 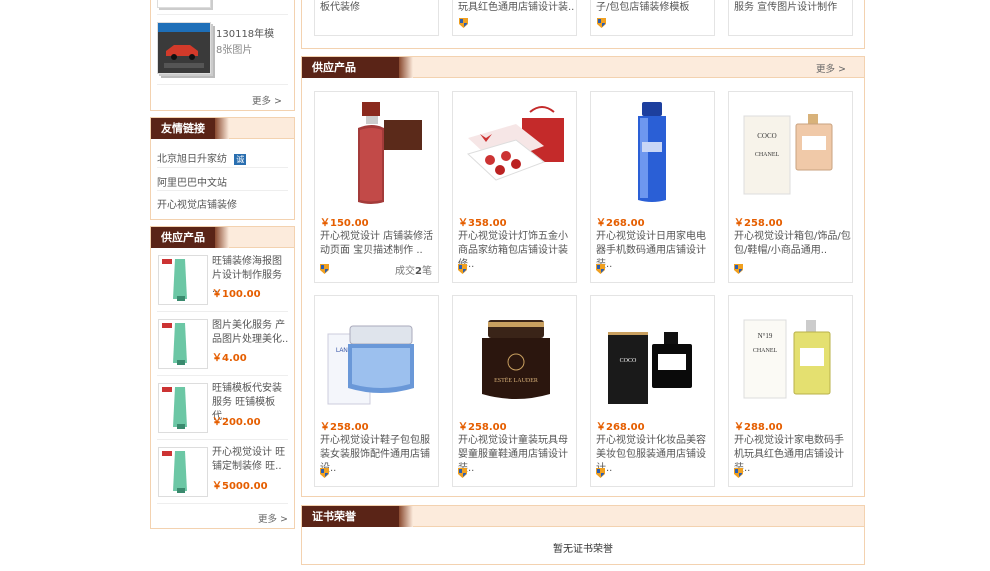 What do you see at coordinates (655, 251) in the screenshot?
I see `product-name: 开心视觉设计日用家电电器手机数码通用店铺设计装..` at bounding box center [655, 251].